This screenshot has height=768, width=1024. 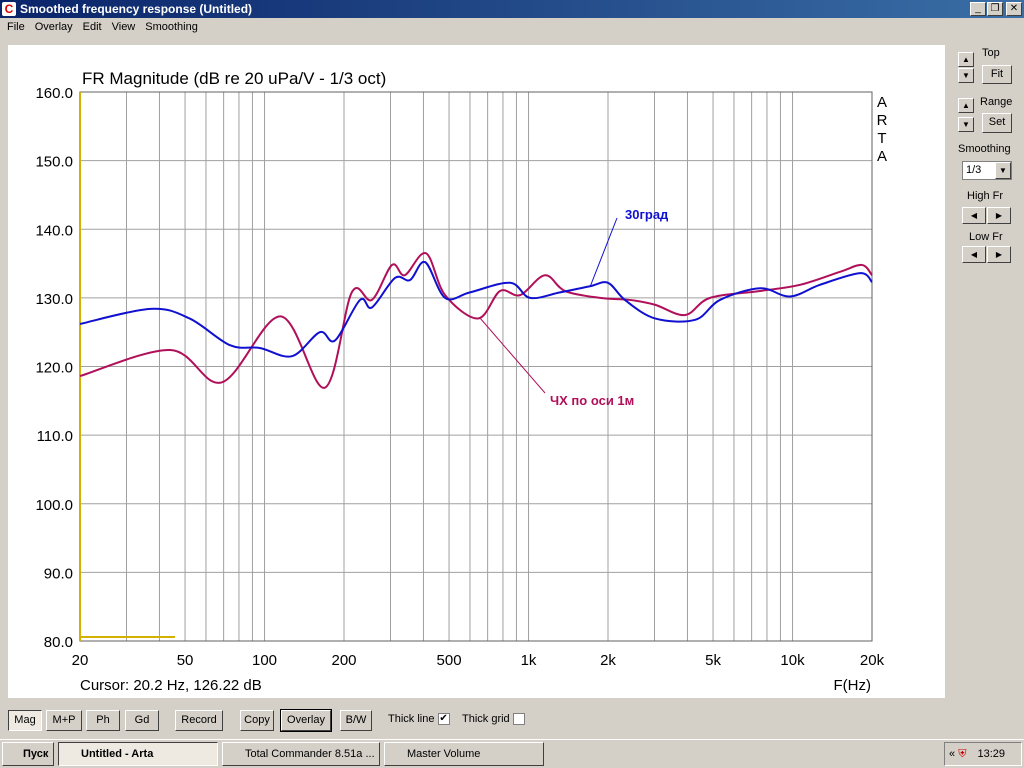 What do you see at coordinates (58, 573) in the screenshot?
I see `y-tick-label: 90.0` at bounding box center [58, 573].